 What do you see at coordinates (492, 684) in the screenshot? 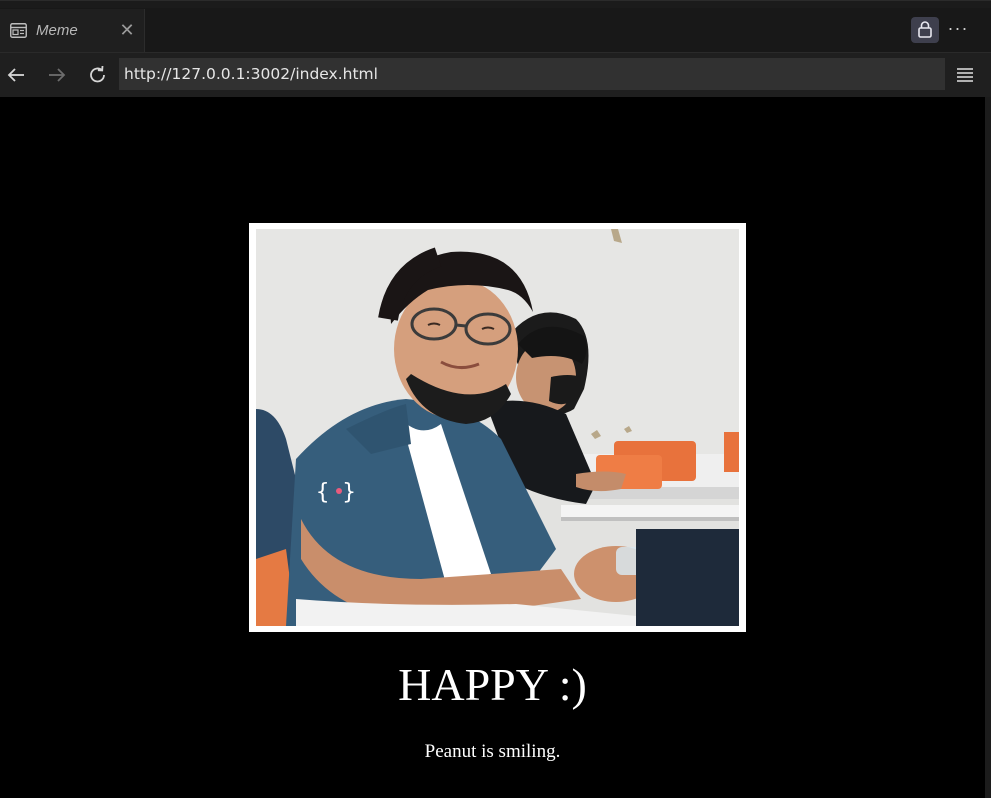
I see `page-headline: HAPPY :)` at bounding box center [492, 684].